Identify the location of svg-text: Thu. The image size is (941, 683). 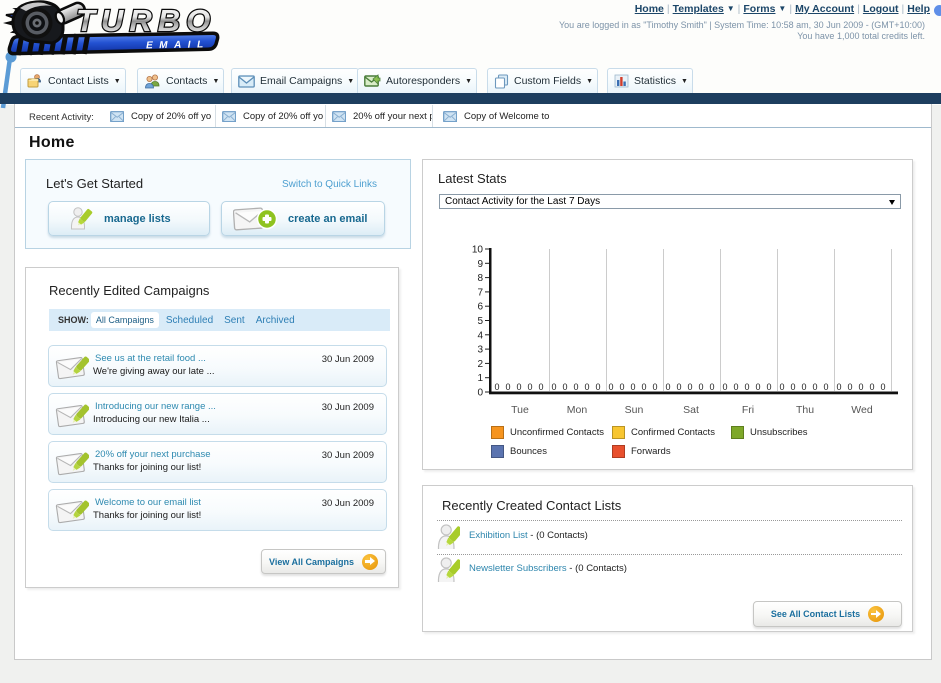
(805, 410).